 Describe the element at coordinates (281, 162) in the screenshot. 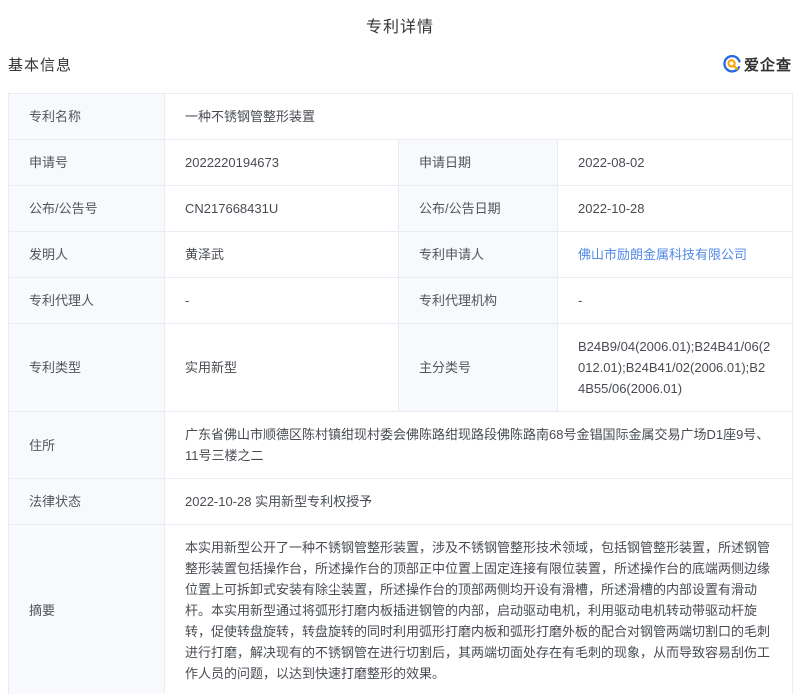

I see `field-value-application-number: 2022220194673` at that location.